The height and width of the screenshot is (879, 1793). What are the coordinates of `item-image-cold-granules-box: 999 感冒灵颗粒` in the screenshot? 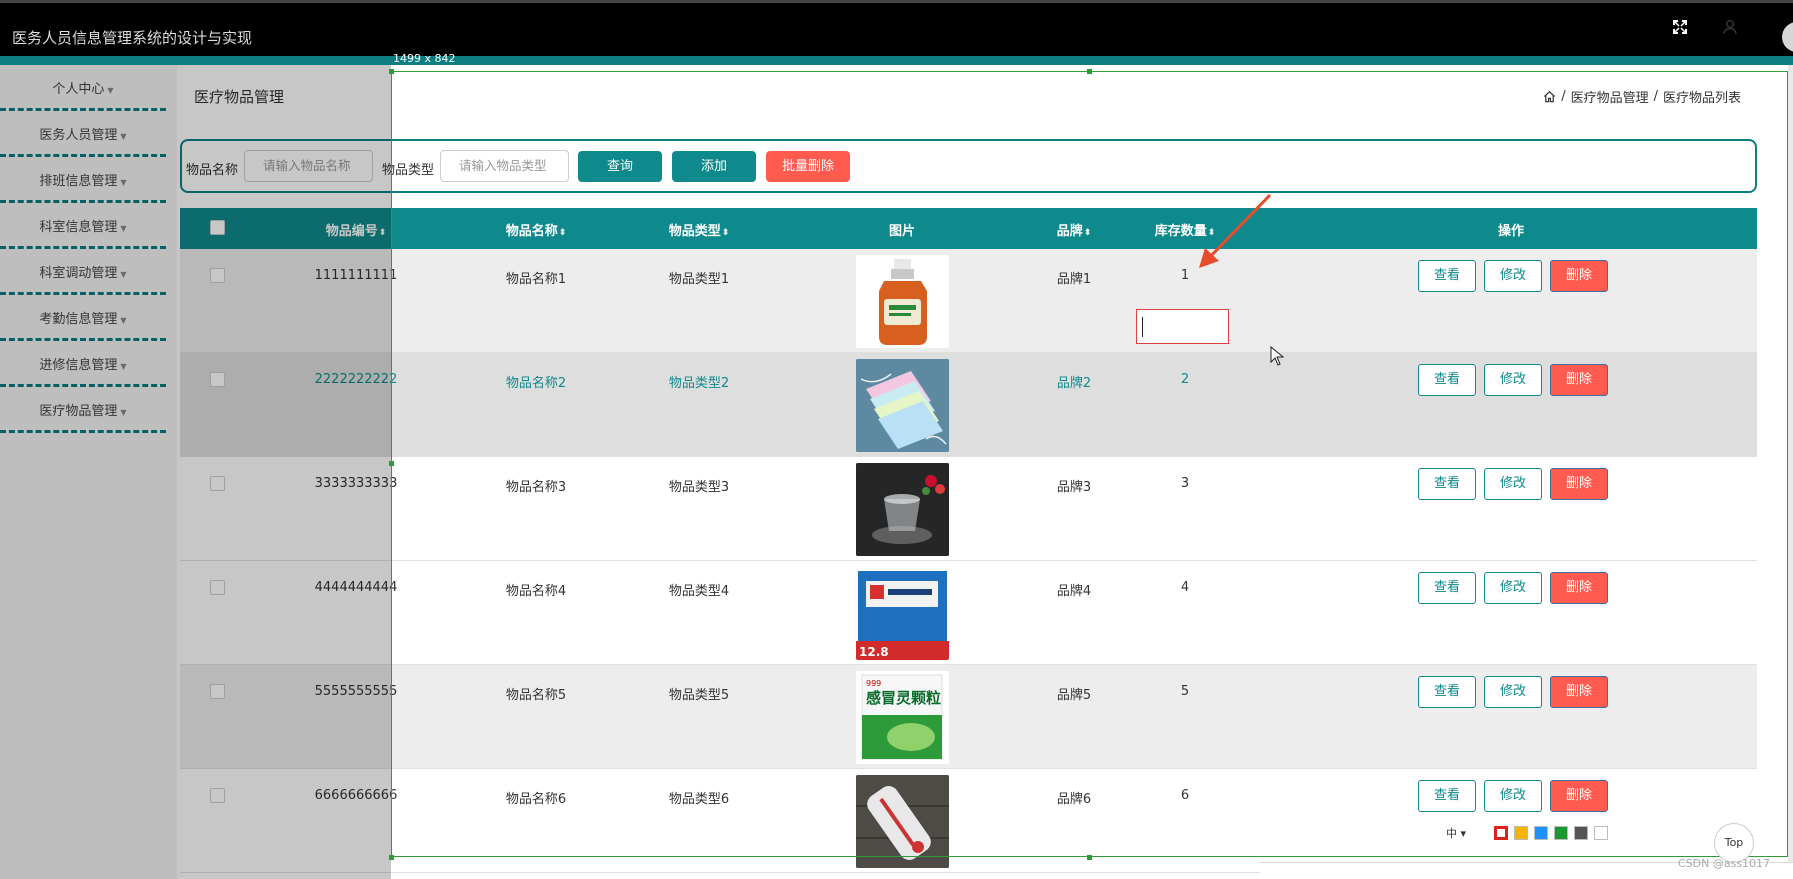 It's located at (902, 717).